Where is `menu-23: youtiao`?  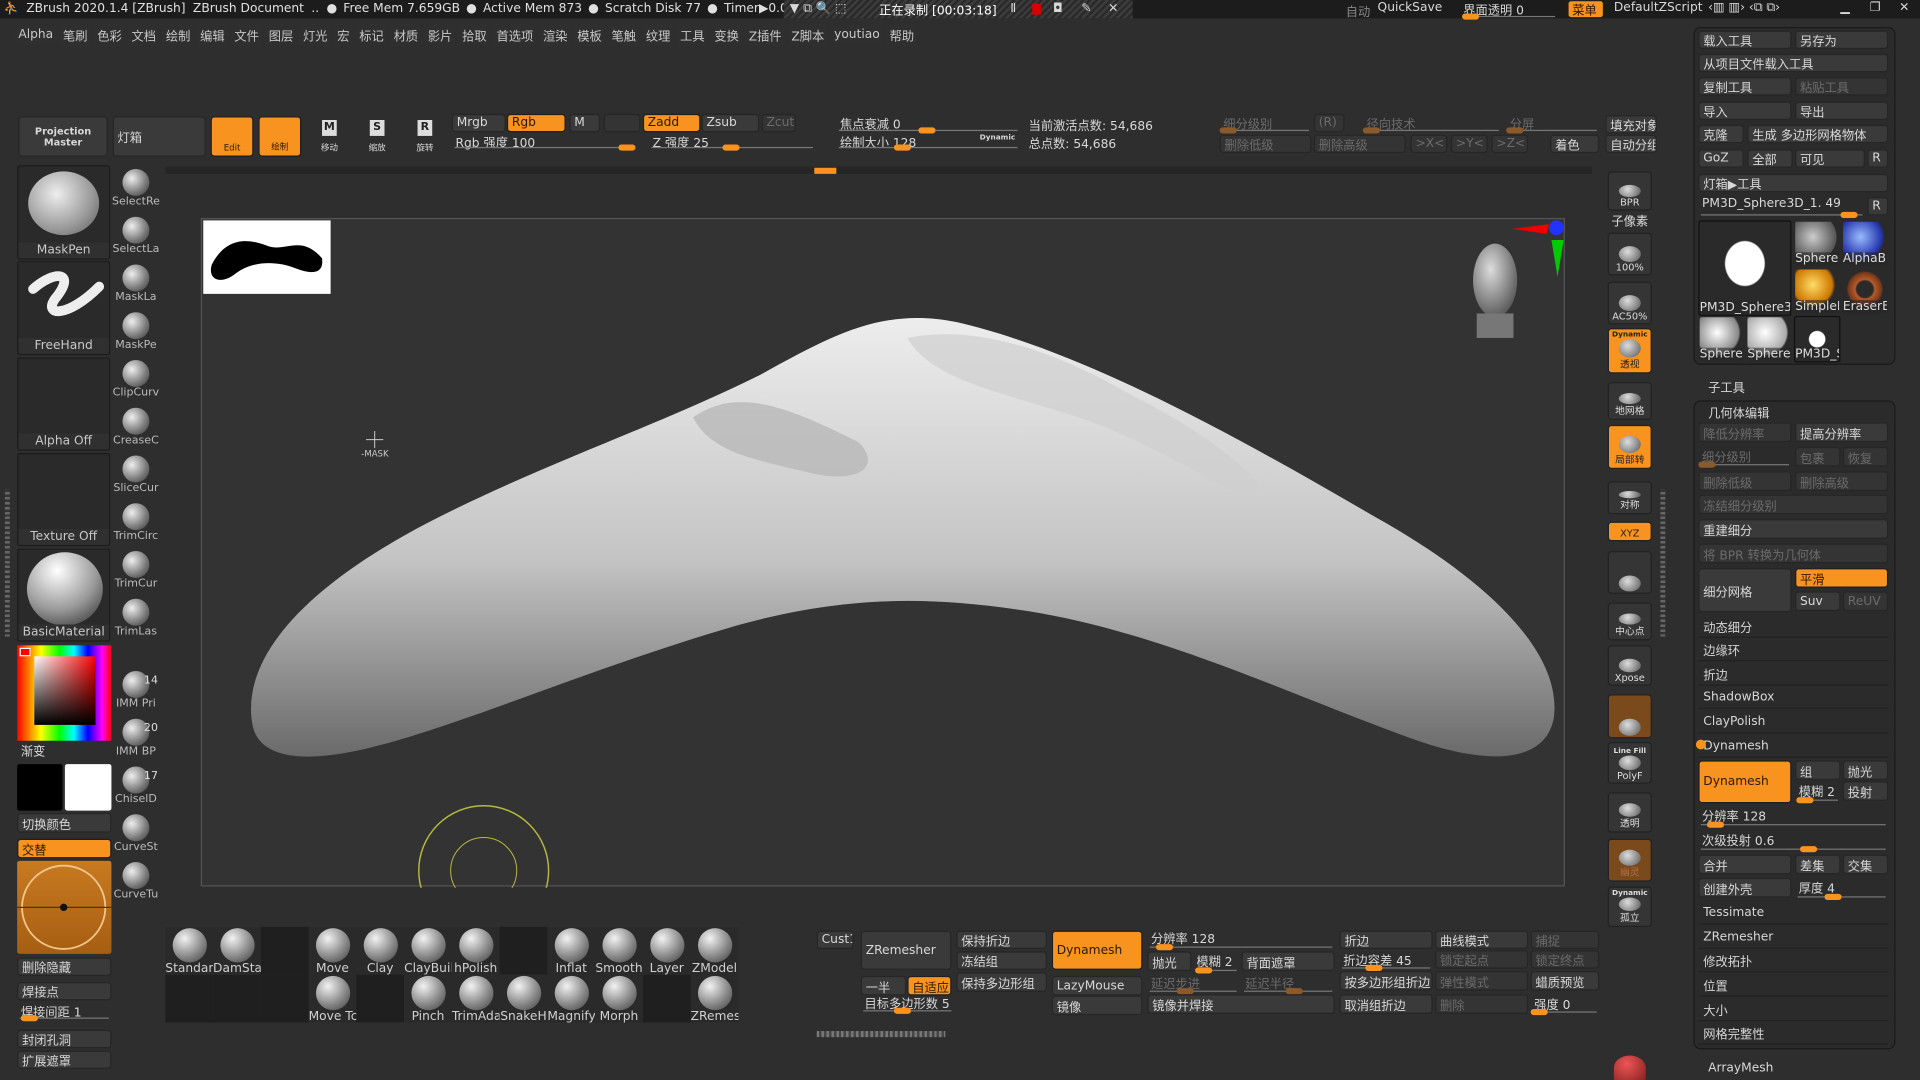
menu-23: youtiao is located at coordinates (857, 34).